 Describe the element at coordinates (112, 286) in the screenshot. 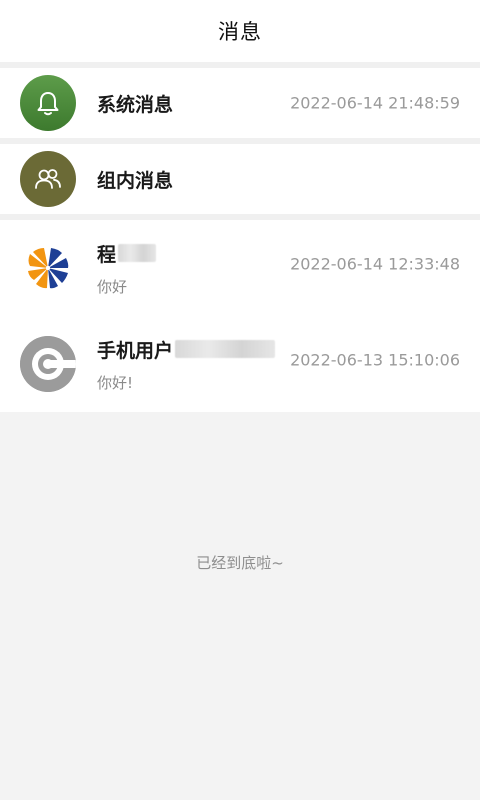

I see `chat-preview: 你好` at that location.